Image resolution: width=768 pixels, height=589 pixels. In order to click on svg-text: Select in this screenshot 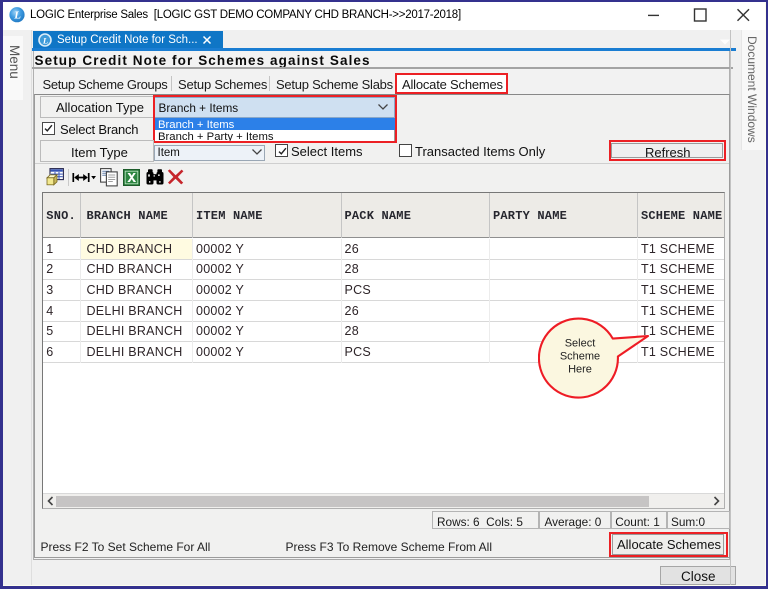, I will do `click(580, 344)`.